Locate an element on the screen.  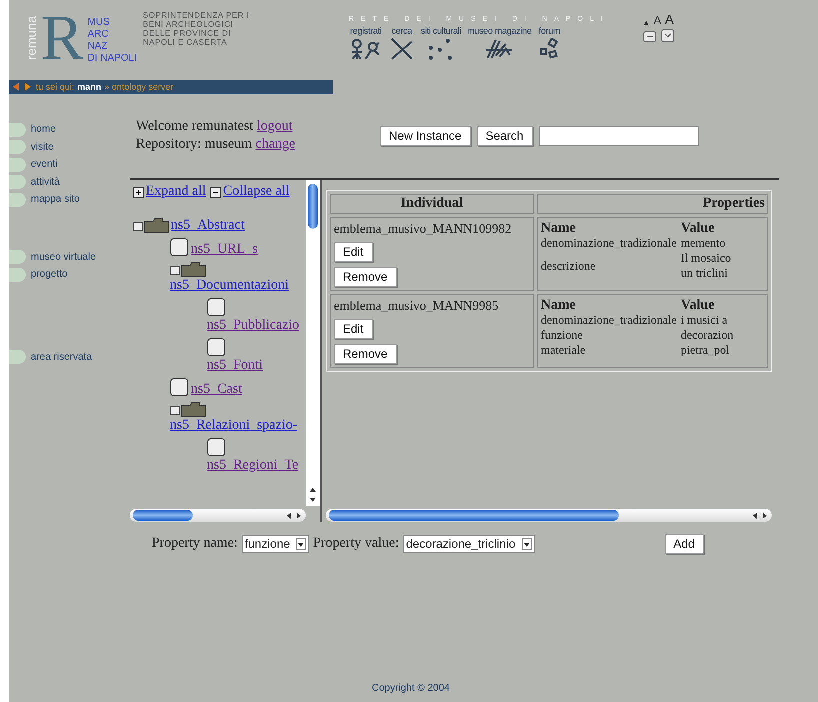
scribble-icon is located at coordinates (499, 49).